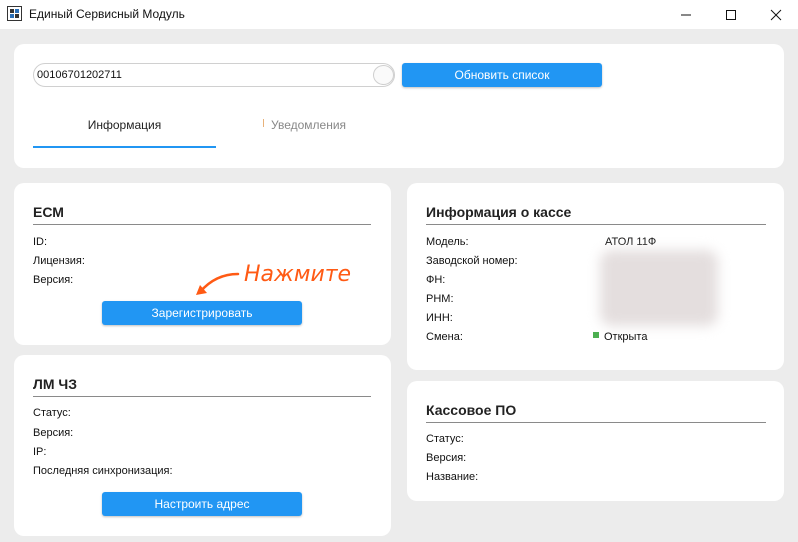 This screenshot has width=798, height=542. I want to click on annotation-arrow-icon, so click(218, 283).